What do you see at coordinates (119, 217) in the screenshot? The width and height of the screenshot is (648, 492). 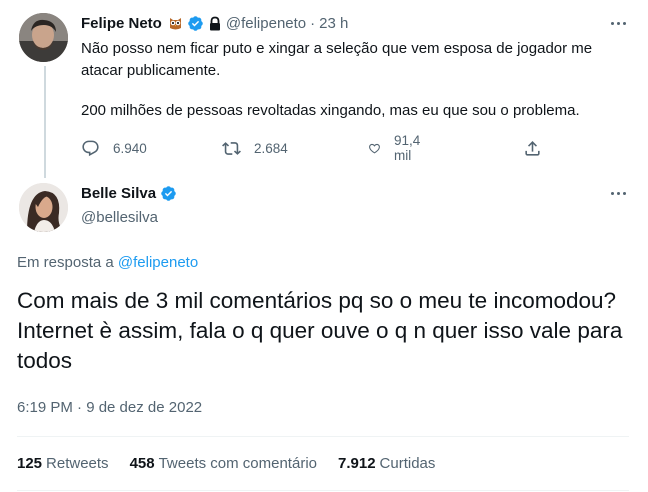 I see `author-handle: @bellesilva` at bounding box center [119, 217].